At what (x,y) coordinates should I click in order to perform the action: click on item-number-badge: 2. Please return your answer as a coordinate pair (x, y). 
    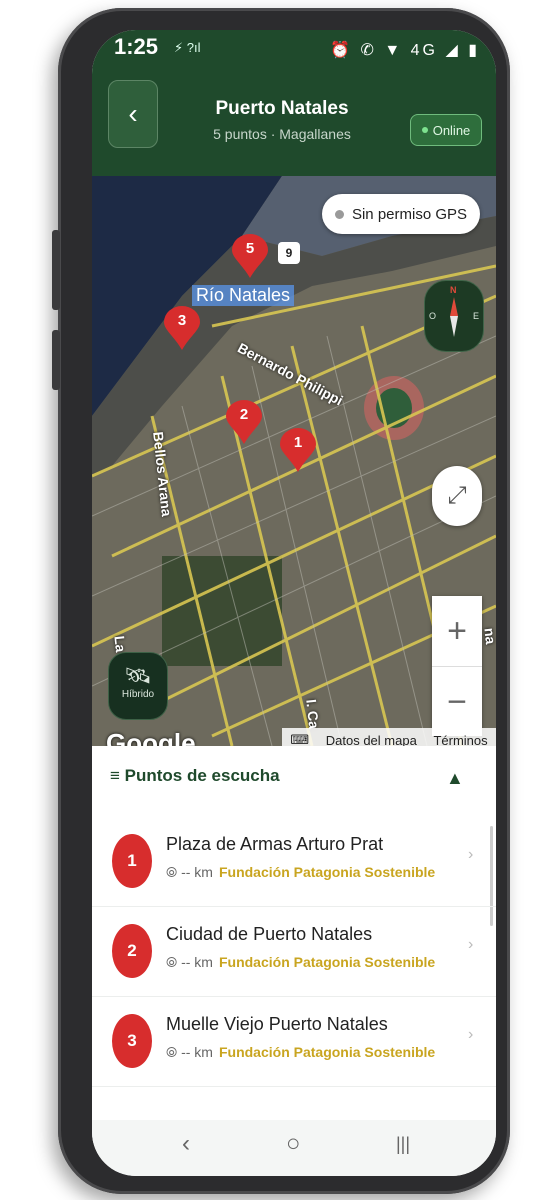
    Looking at the image, I should click on (132, 951).